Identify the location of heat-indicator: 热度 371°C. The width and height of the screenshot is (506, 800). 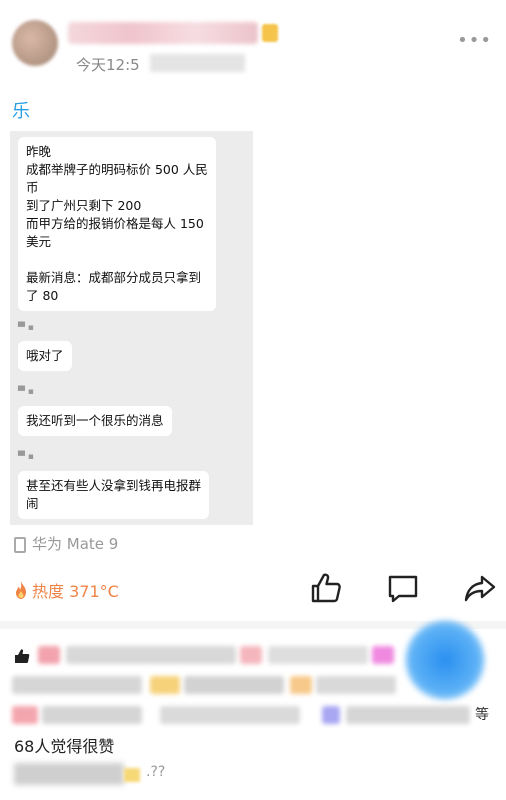
(65, 590).